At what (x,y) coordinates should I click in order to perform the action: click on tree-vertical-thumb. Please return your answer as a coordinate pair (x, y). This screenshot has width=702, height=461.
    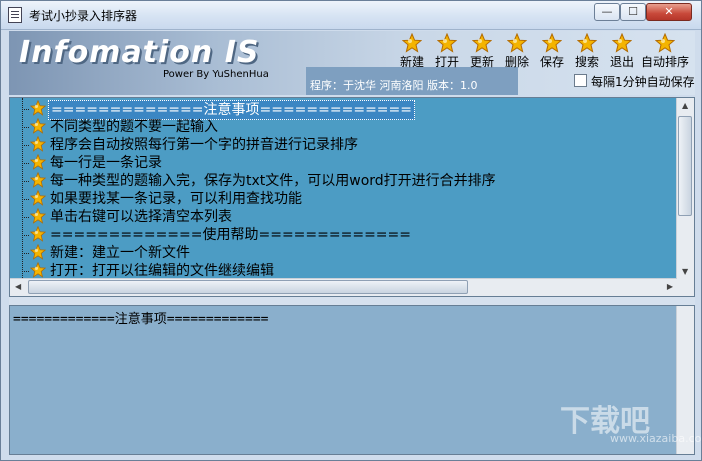
    Looking at the image, I should click on (685, 166).